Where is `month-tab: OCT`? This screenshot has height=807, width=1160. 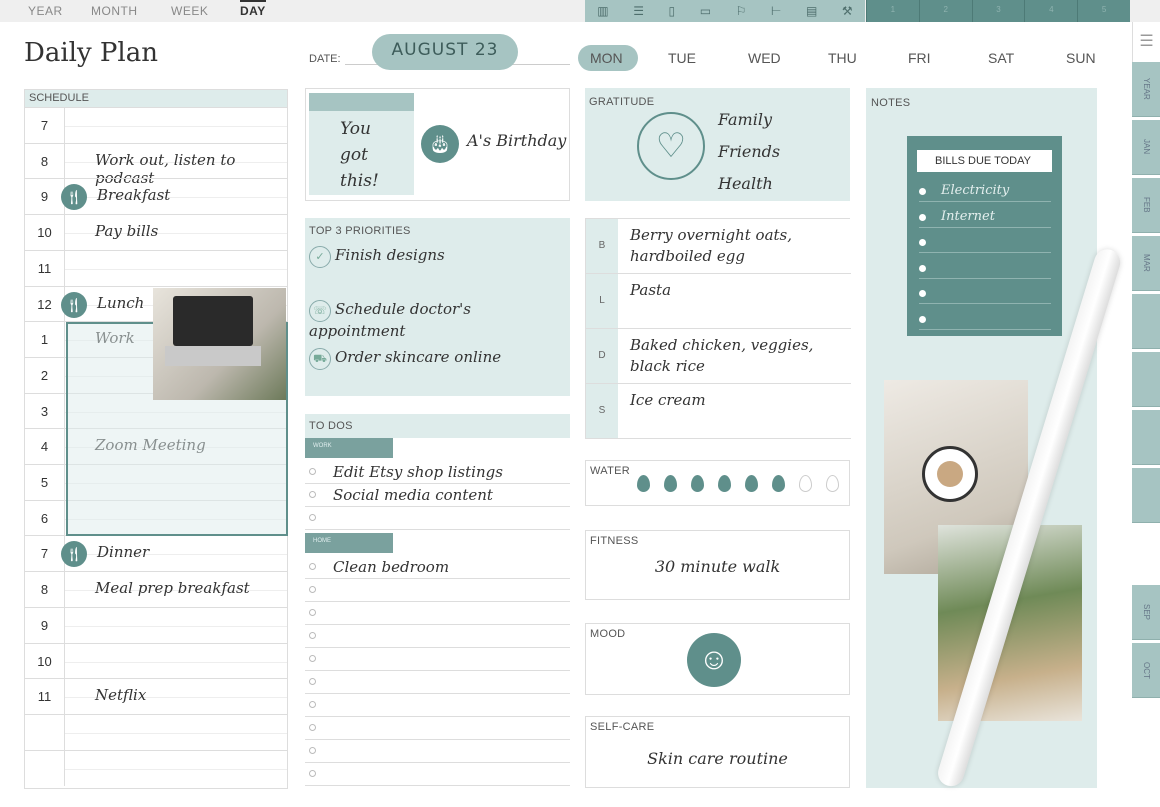 month-tab: OCT is located at coordinates (1146, 670).